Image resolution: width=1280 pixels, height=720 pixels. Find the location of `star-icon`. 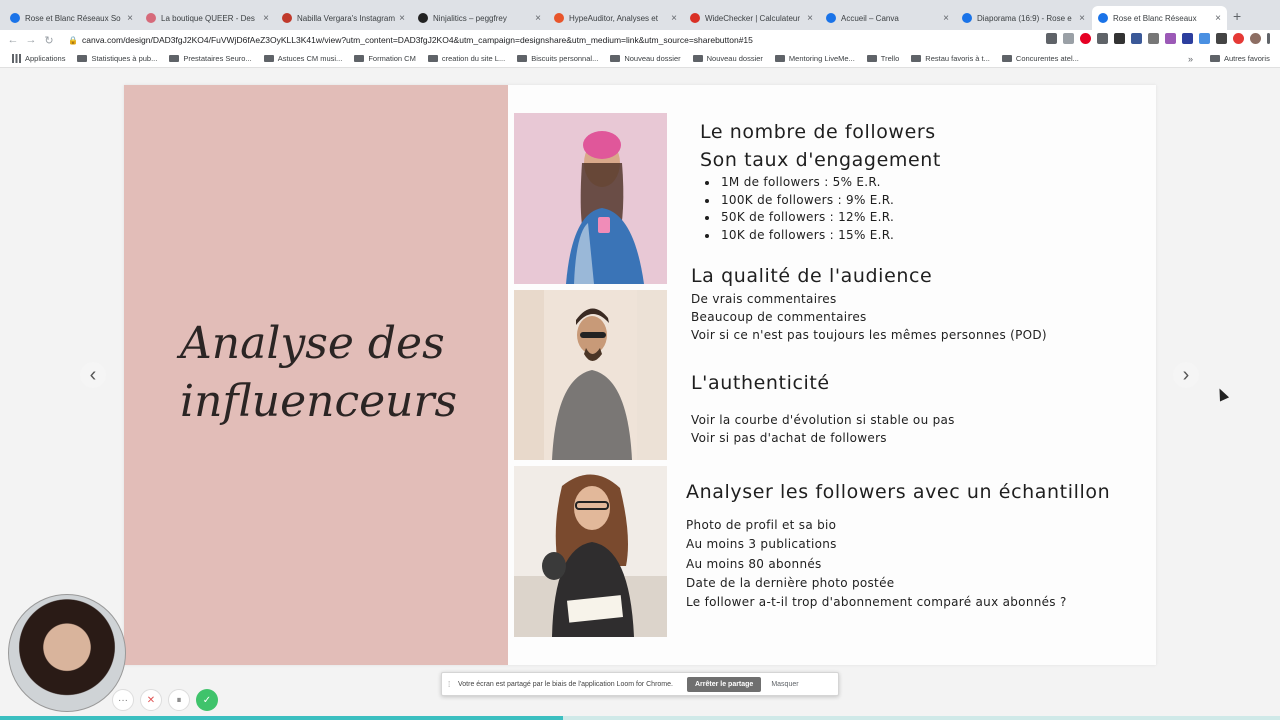

star-icon is located at coordinates (1068, 38).